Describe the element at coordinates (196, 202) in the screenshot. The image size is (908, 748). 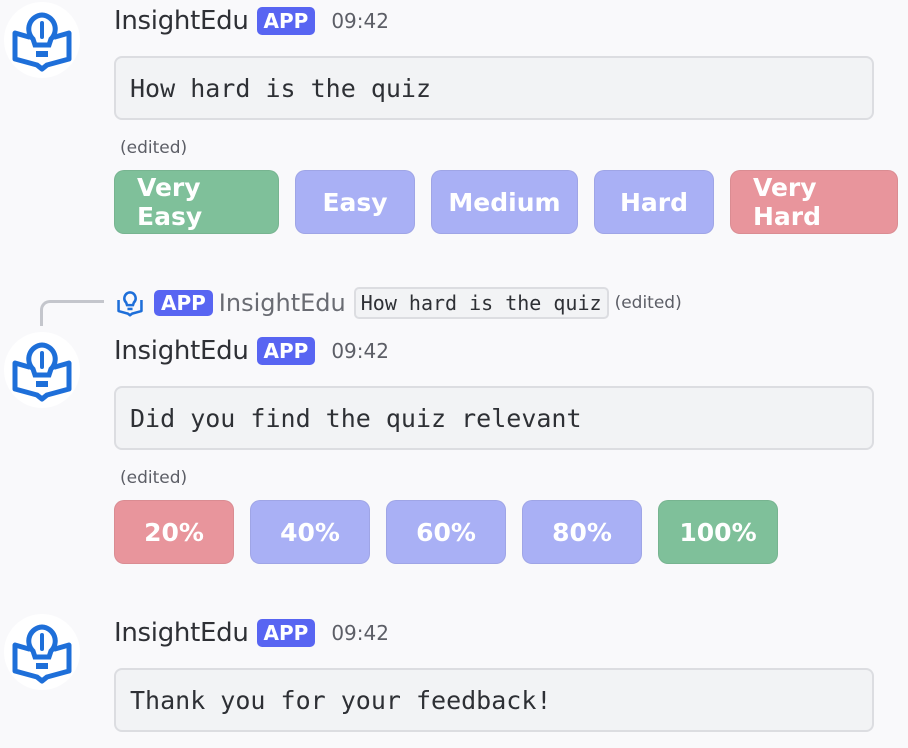
I see `very-easy-button: Very Easy` at that location.